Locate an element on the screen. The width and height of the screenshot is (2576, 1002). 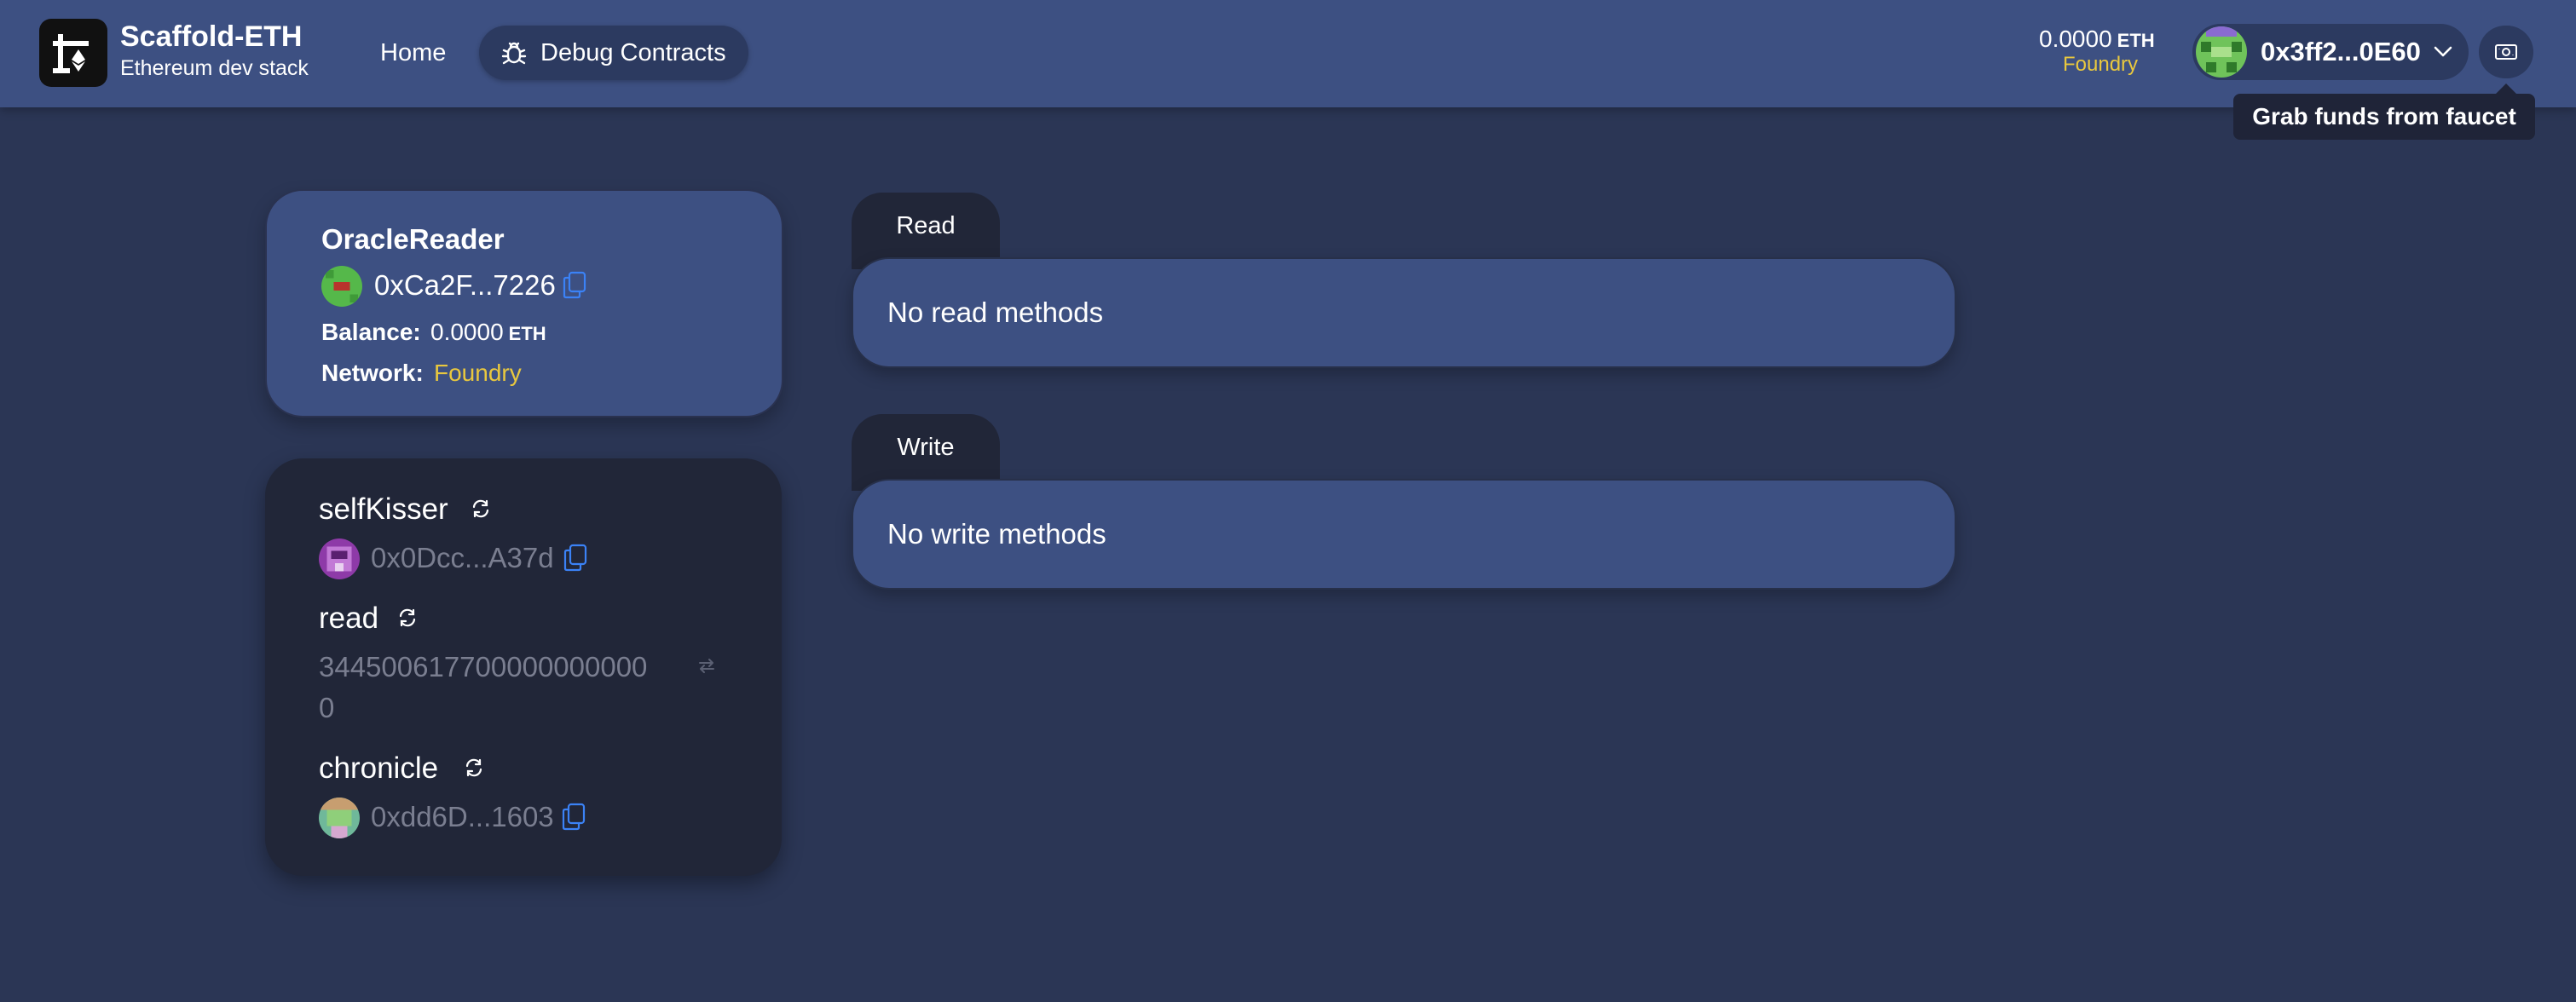
chevron-down-icon is located at coordinates (2443, 53).